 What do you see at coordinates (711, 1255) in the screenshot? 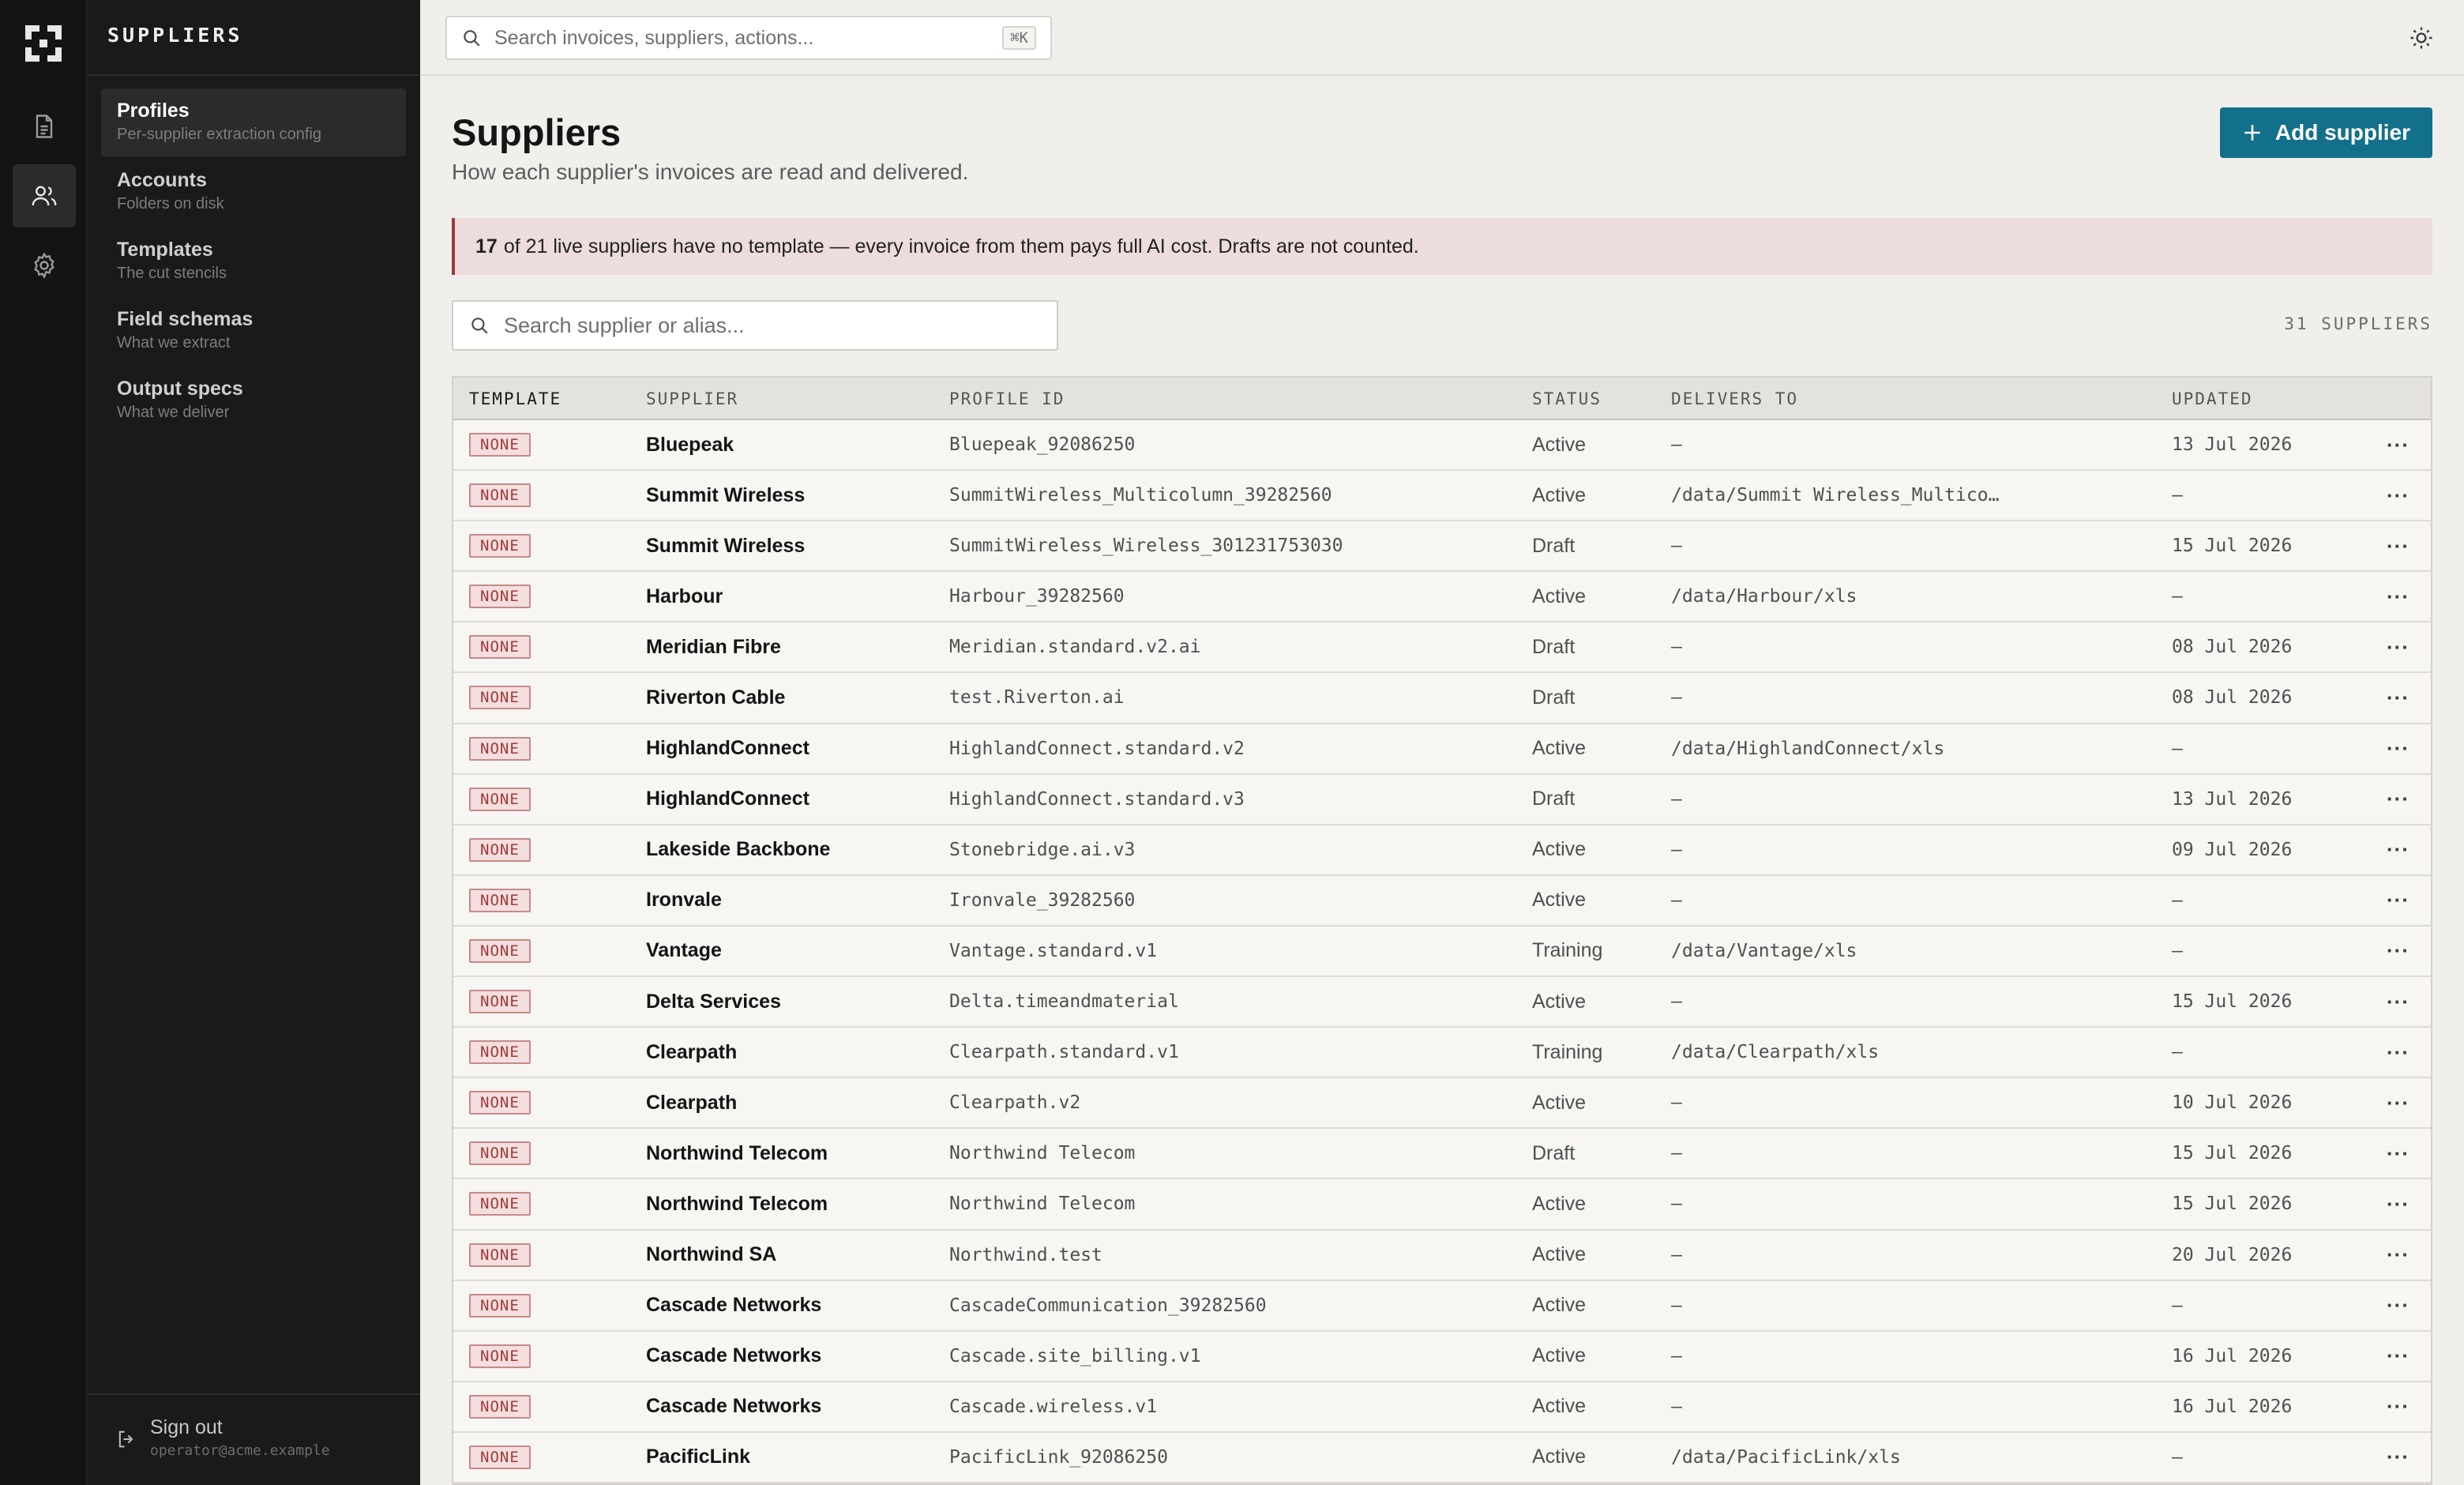
I see `supplier-name: Northwind SA` at bounding box center [711, 1255].